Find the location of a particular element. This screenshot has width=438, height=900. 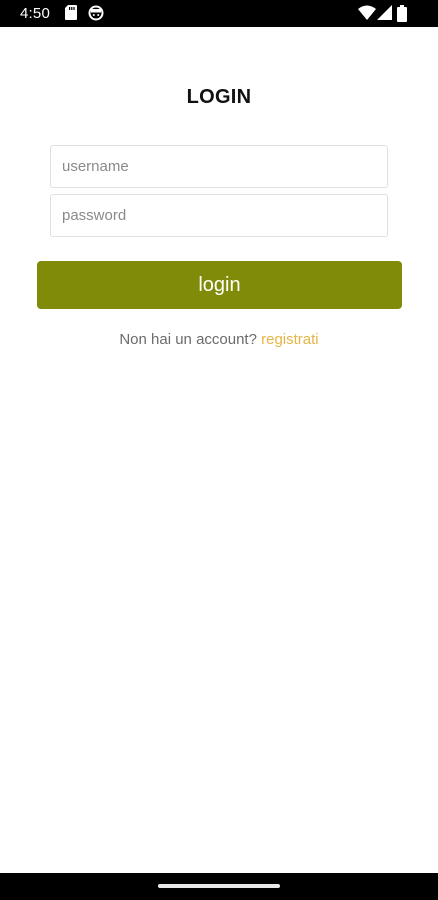

signal-icon is located at coordinates (384, 15).